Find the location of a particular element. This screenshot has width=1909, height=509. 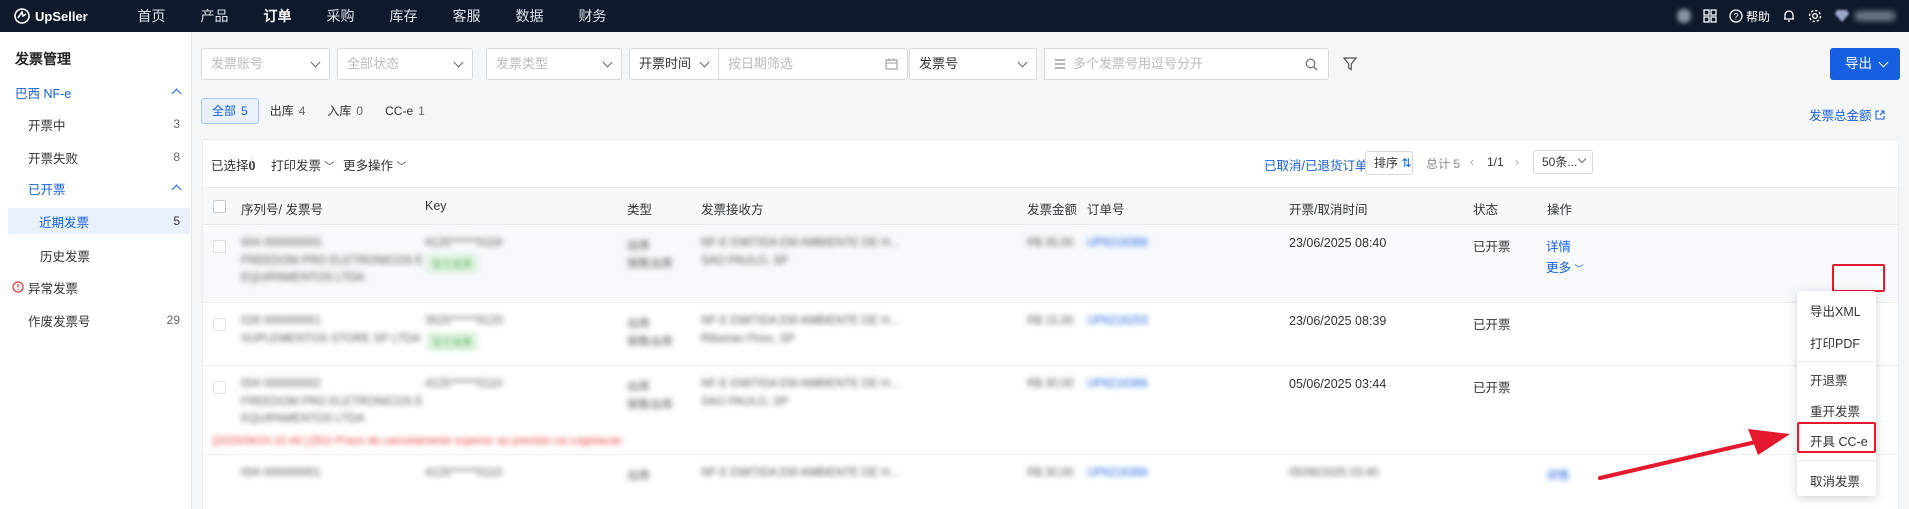

nav-products: 产品 is located at coordinates (214, 16).